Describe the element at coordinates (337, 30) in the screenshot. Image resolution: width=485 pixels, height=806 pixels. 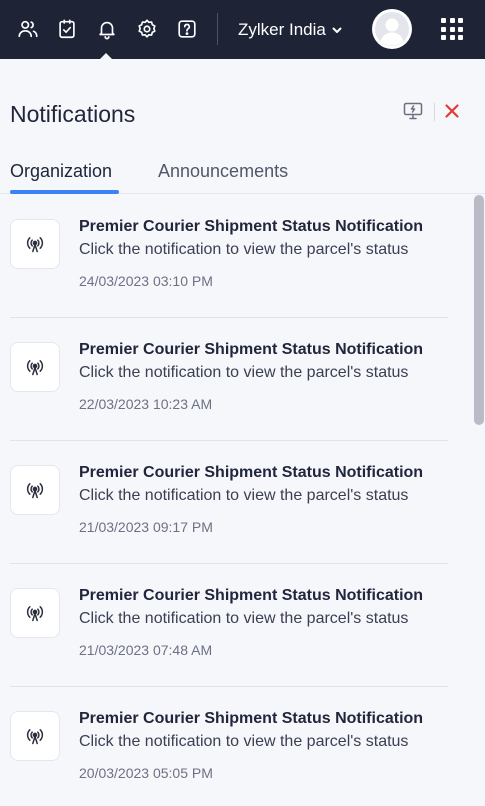
I see `chevron-down-icon` at that location.